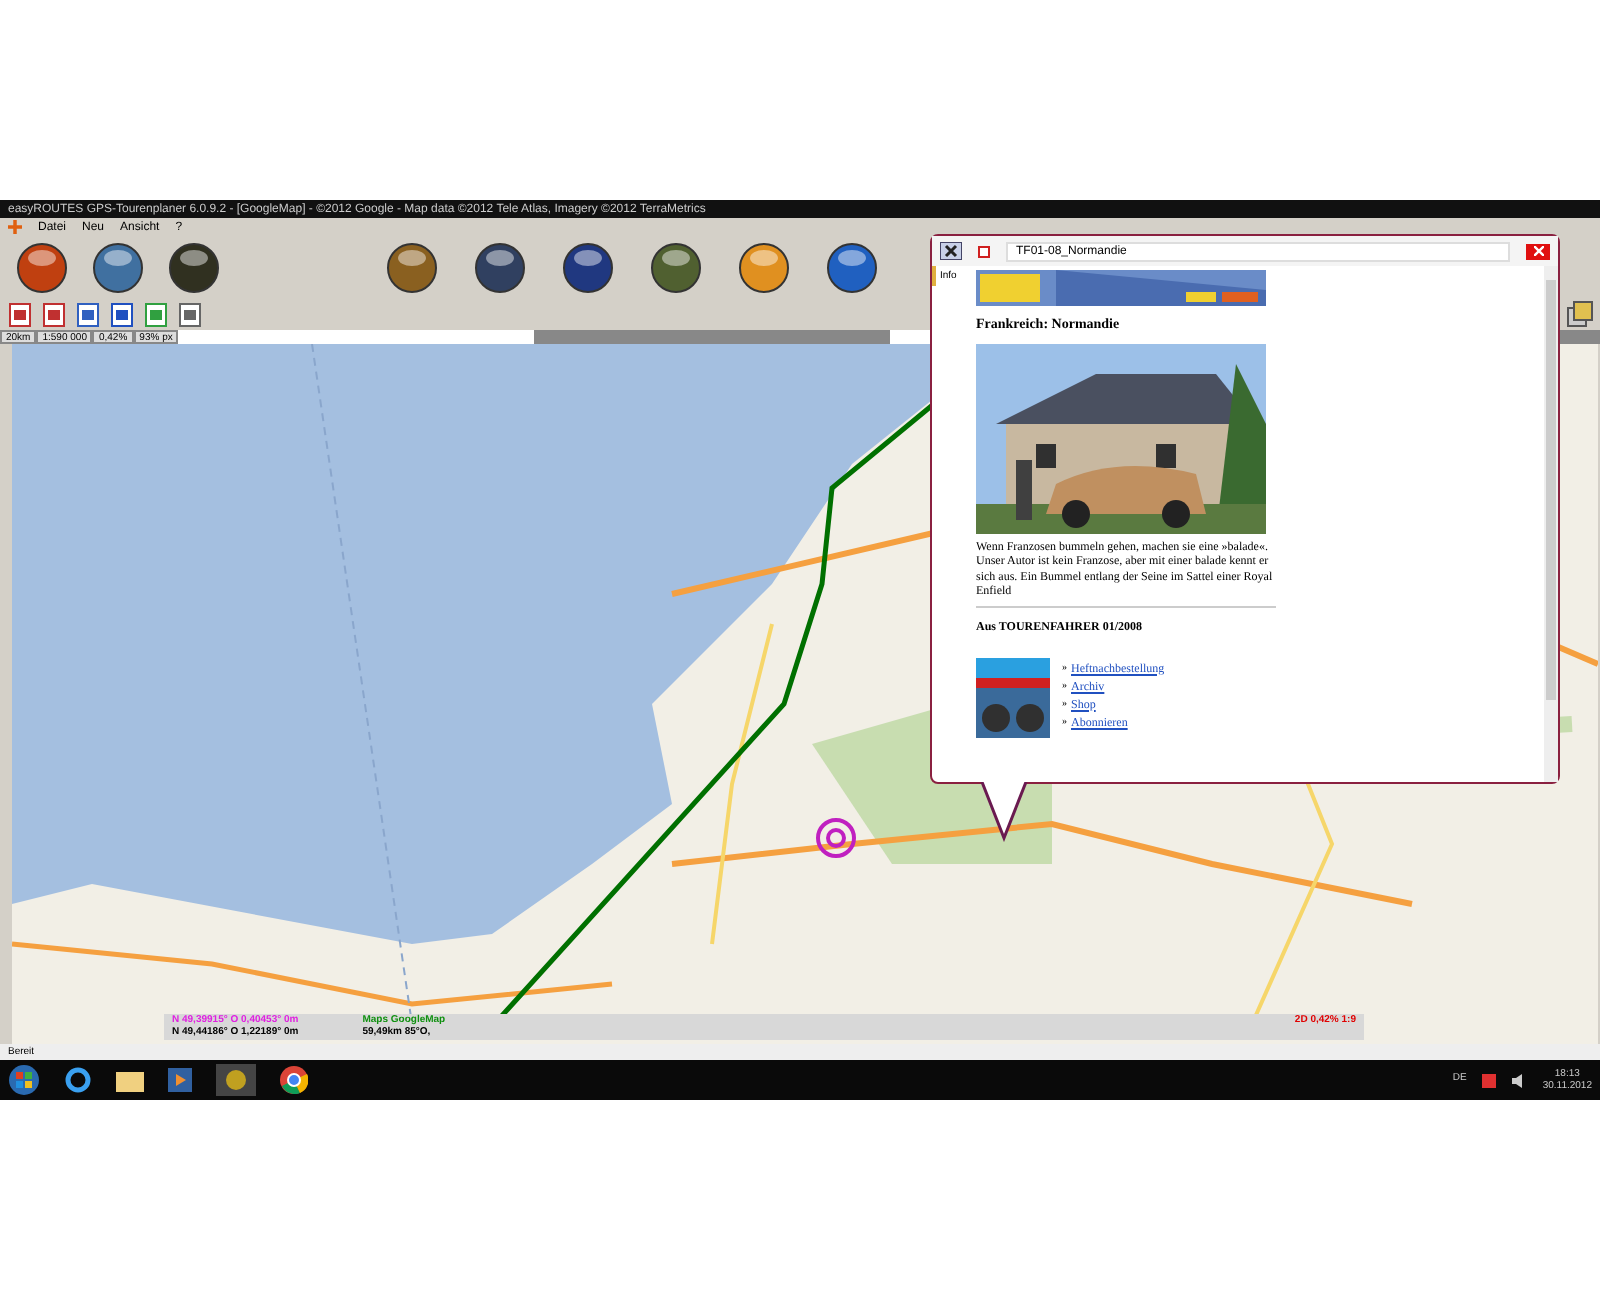 The image size is (1600, 1296). I want to click on speaker-icon, so click(1519, 1080).